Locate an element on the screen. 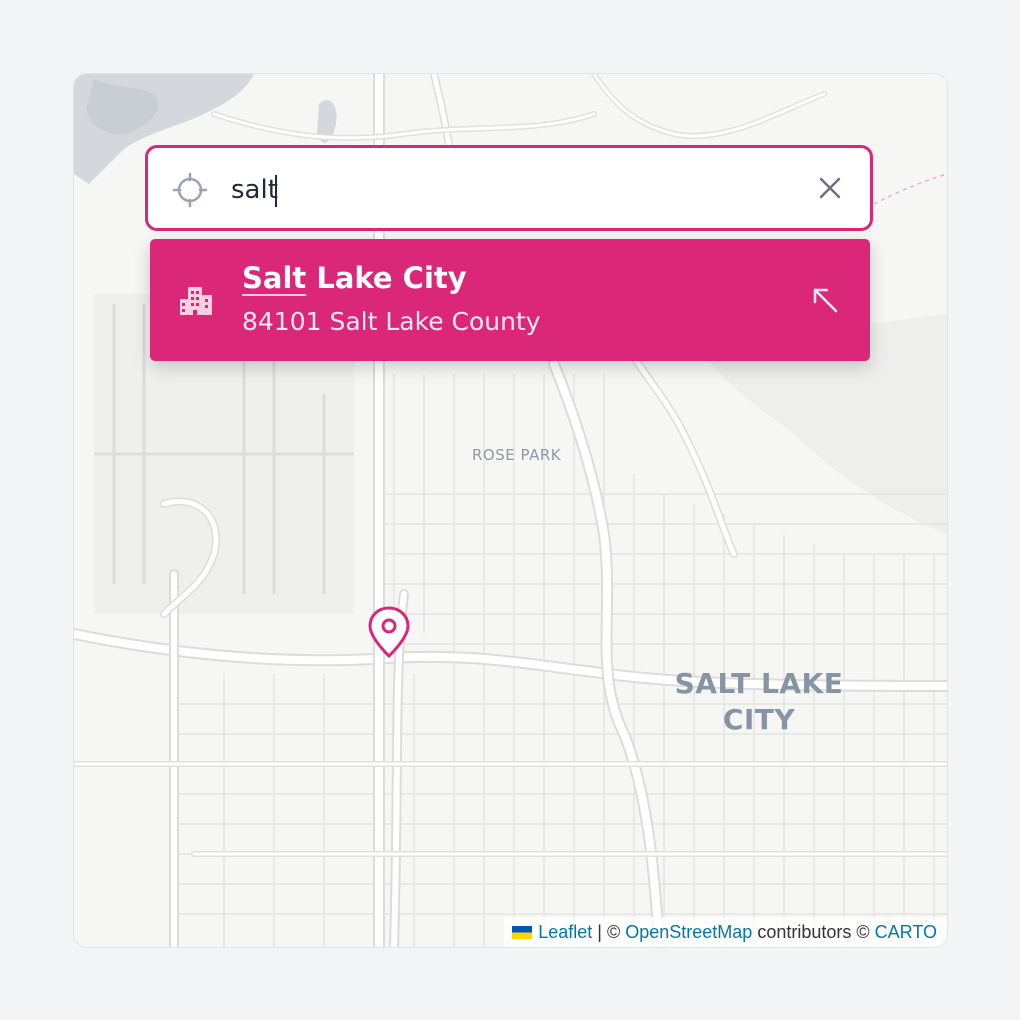 This screenshot has height=1020, width=1020. city-label-line2: CITY is located at coordinates (759, 719).